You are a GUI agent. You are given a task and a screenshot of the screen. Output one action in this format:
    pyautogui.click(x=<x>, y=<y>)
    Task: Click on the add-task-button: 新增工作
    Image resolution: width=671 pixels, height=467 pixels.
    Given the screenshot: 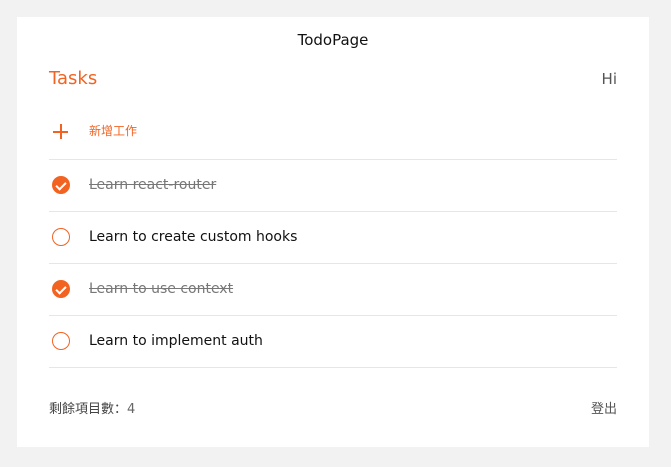 What is the action you would take?
    pyautogui.click(x=333, y=136)
    